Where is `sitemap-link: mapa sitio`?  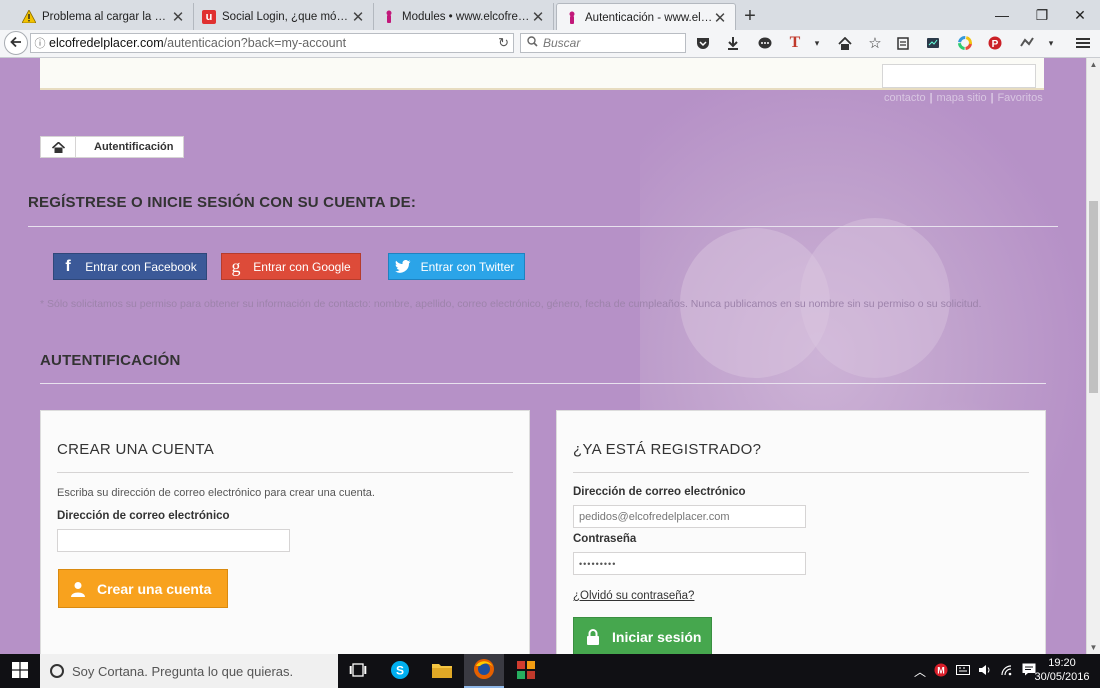 sitemap-link: mapa sitio is located at coordinates (961, 98).